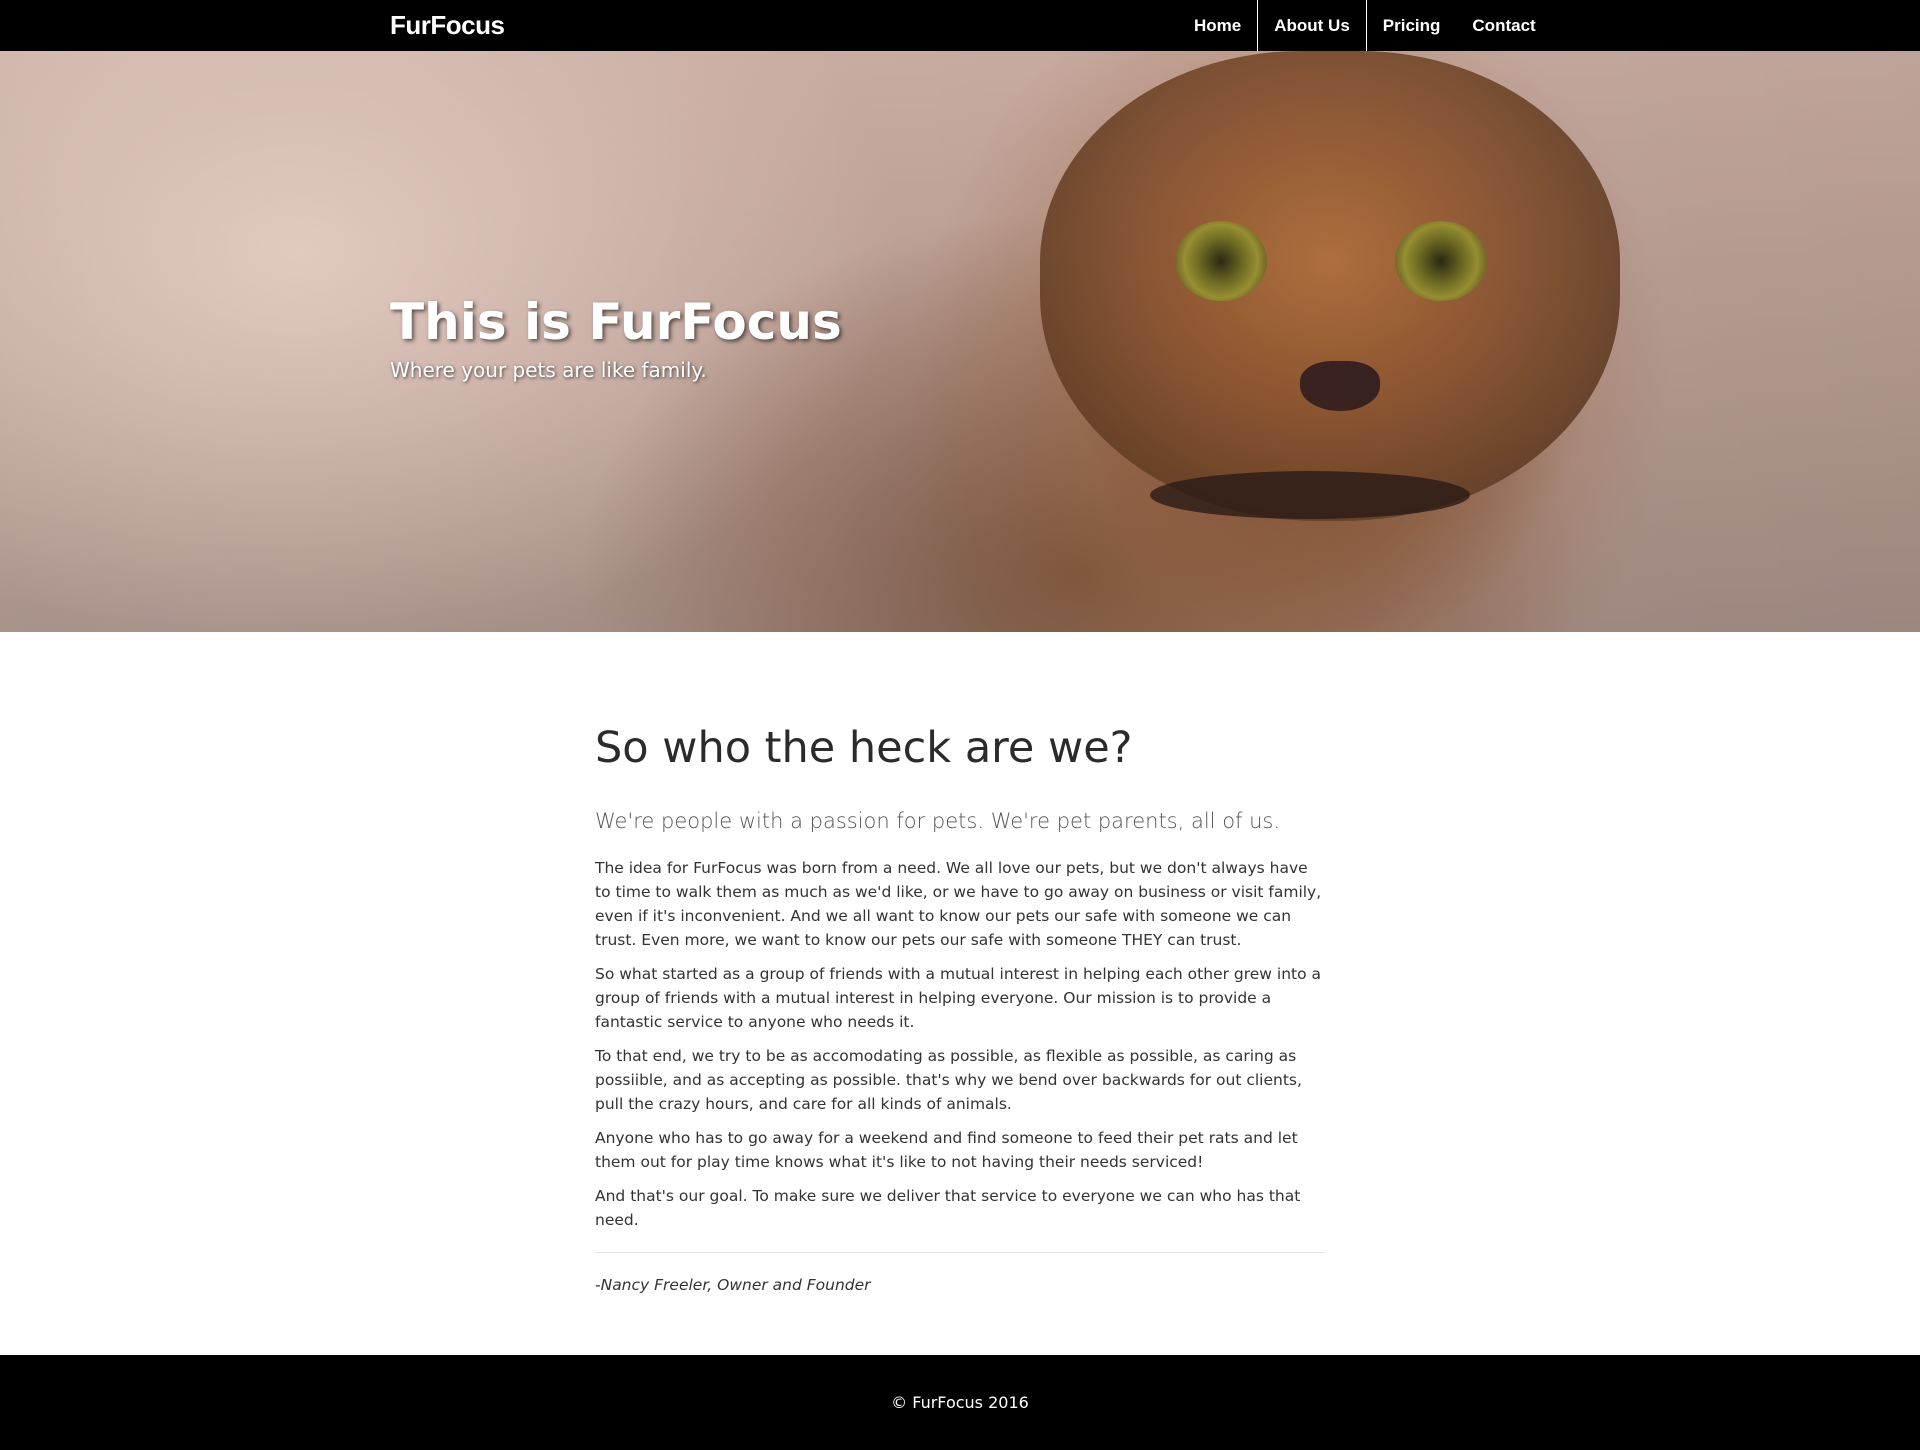 Image resolution: width=1920 pixels, height=1450 pixels. Describe the element at coordinates (616, 322) in the screenshot. I see `hero-title: This is FurFocus` at that location.